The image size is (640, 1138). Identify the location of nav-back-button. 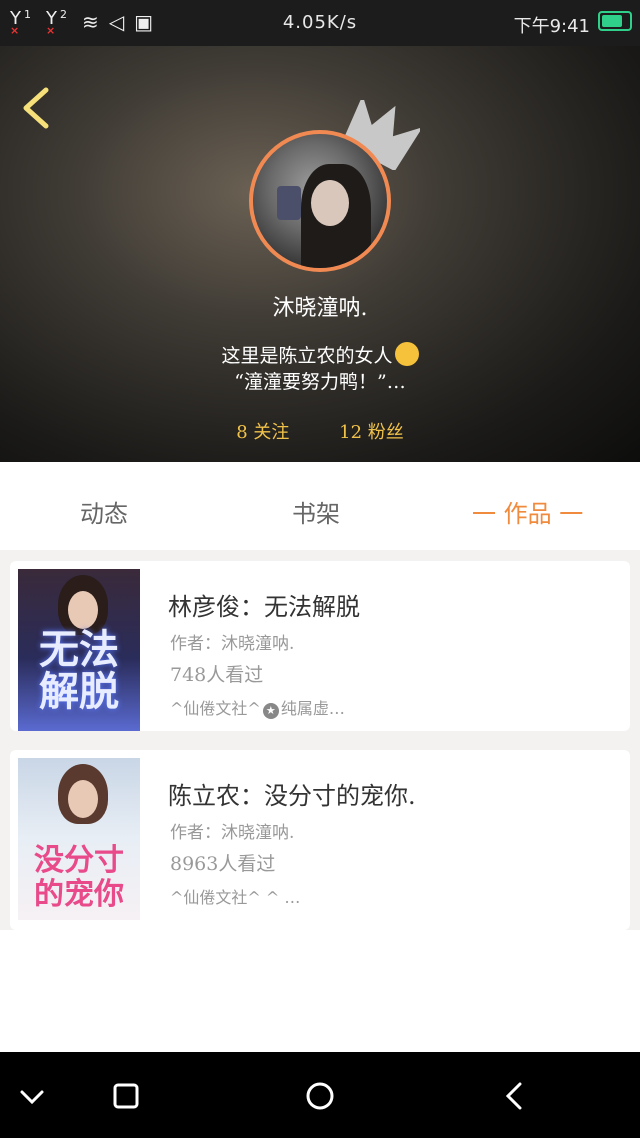
(514, 1096).